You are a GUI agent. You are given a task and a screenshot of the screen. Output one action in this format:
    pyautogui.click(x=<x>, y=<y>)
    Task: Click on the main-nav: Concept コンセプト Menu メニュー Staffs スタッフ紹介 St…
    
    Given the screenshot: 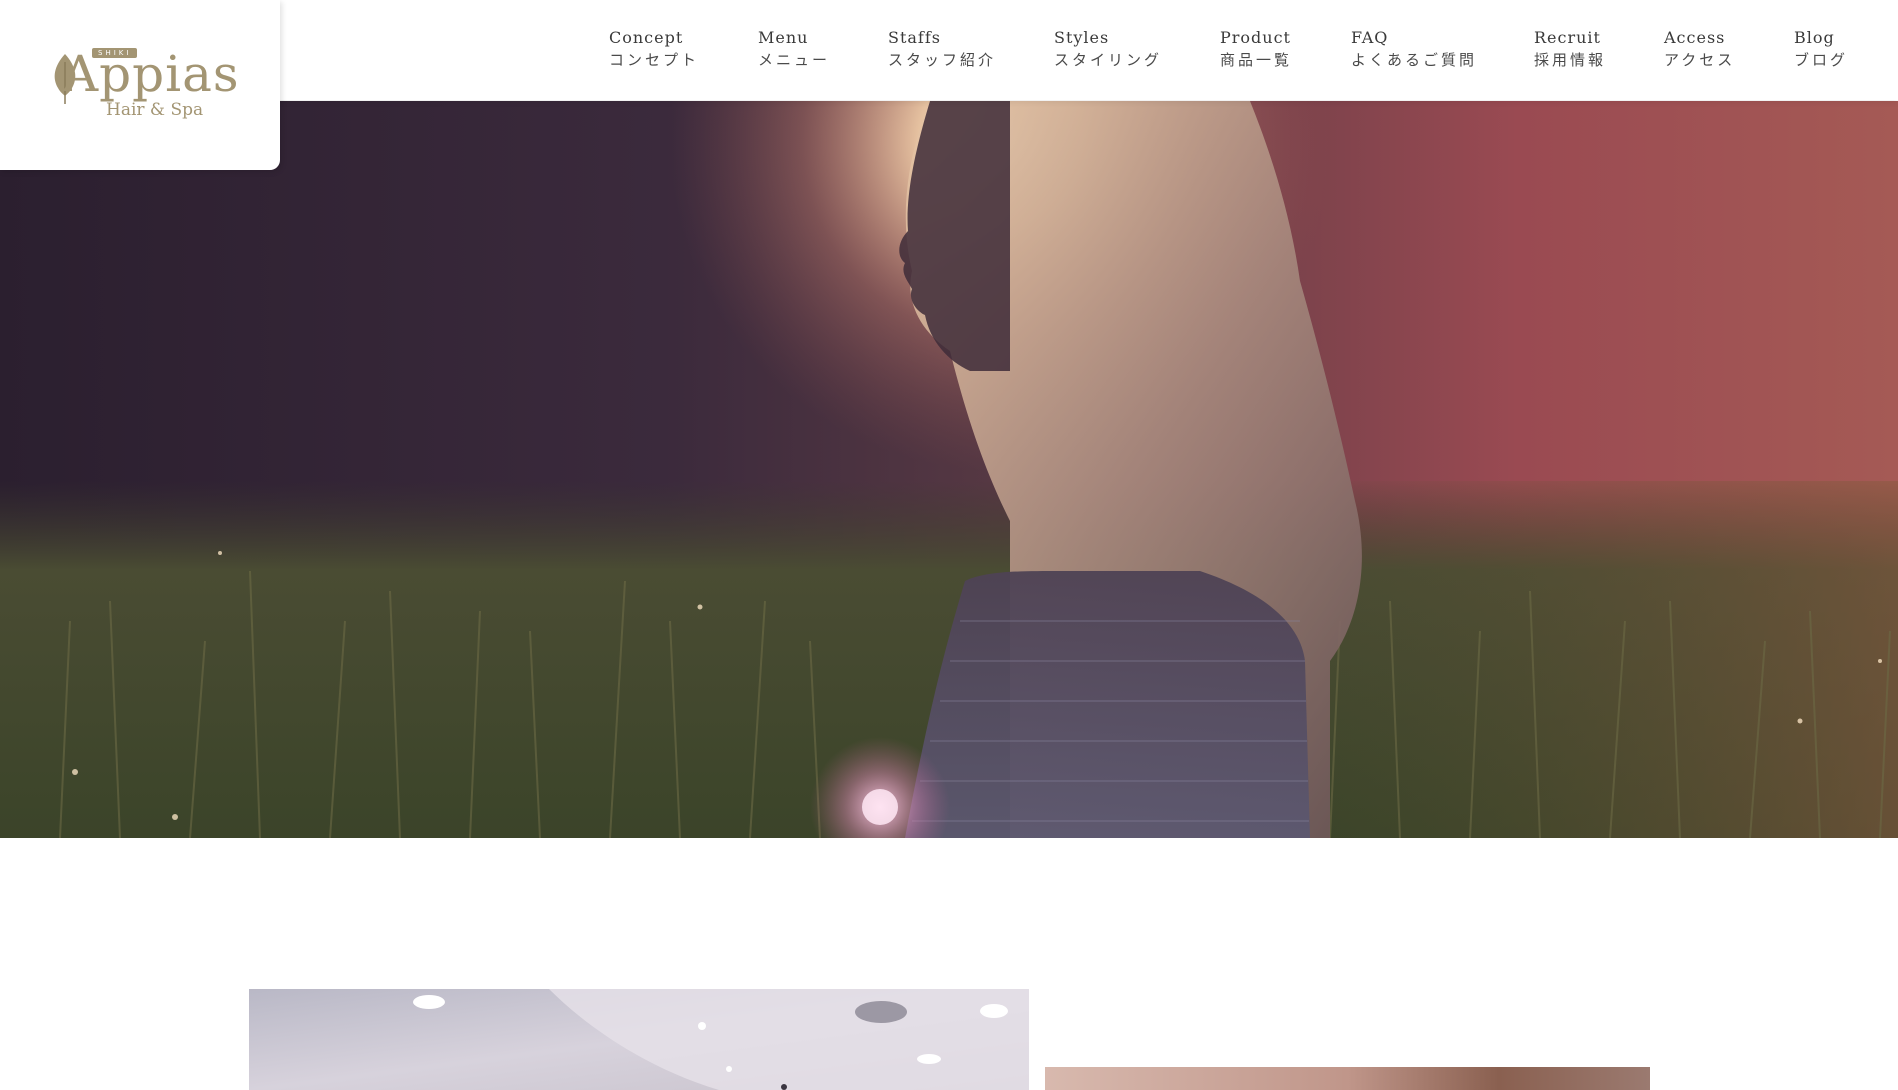 What is the action you would take?
    pyautogui.click(x=949, y=50)
    